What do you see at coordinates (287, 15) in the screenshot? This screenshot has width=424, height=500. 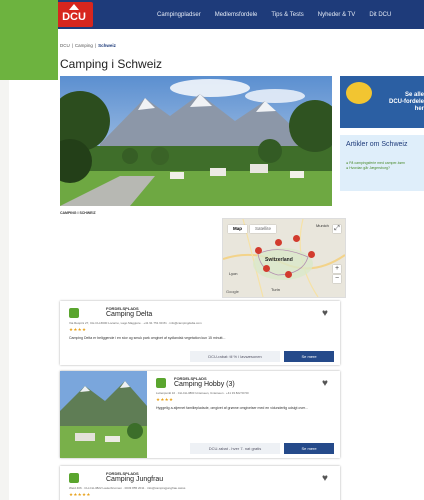 I see `nav-item-tips-tests: Tips & Tests` at bounding box center [287, 15].